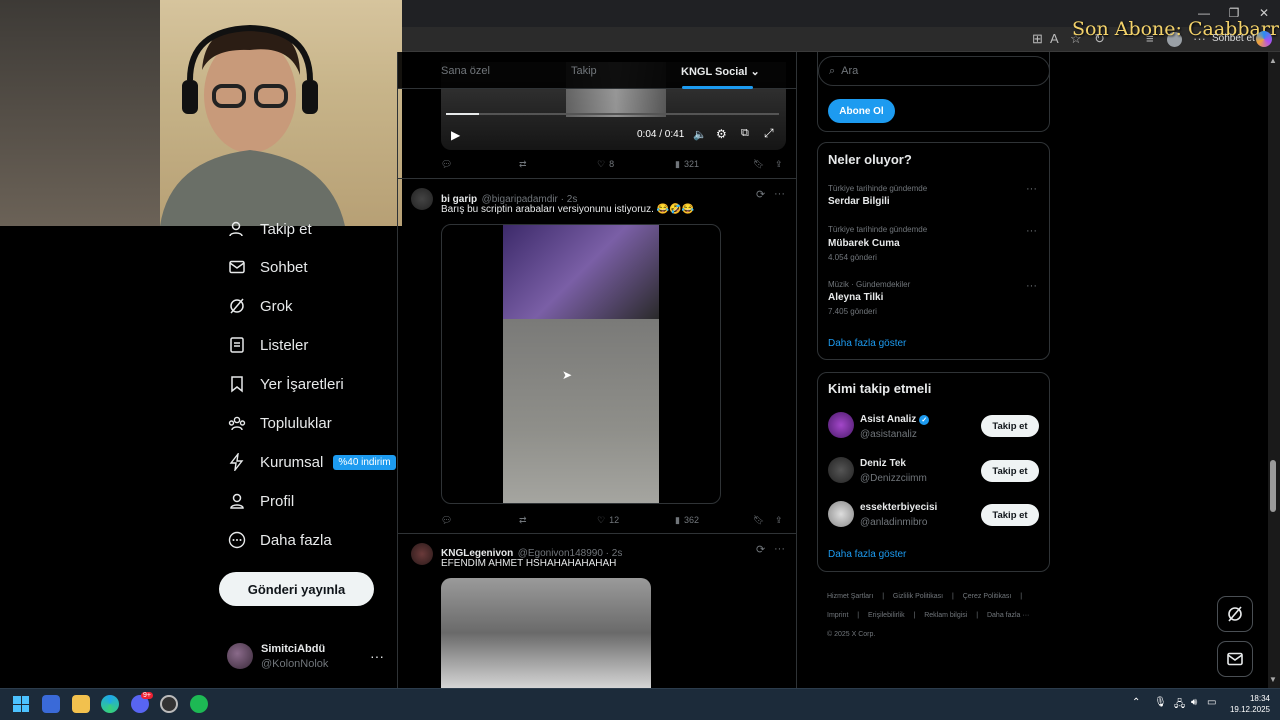 Image resolution: width=1280 pixels, height=720 pixels. What do you see at coordinates (859, 201) in the screenshot?
I see `trend-name: Serdar Bilgili` at bounding box center [859, 201].